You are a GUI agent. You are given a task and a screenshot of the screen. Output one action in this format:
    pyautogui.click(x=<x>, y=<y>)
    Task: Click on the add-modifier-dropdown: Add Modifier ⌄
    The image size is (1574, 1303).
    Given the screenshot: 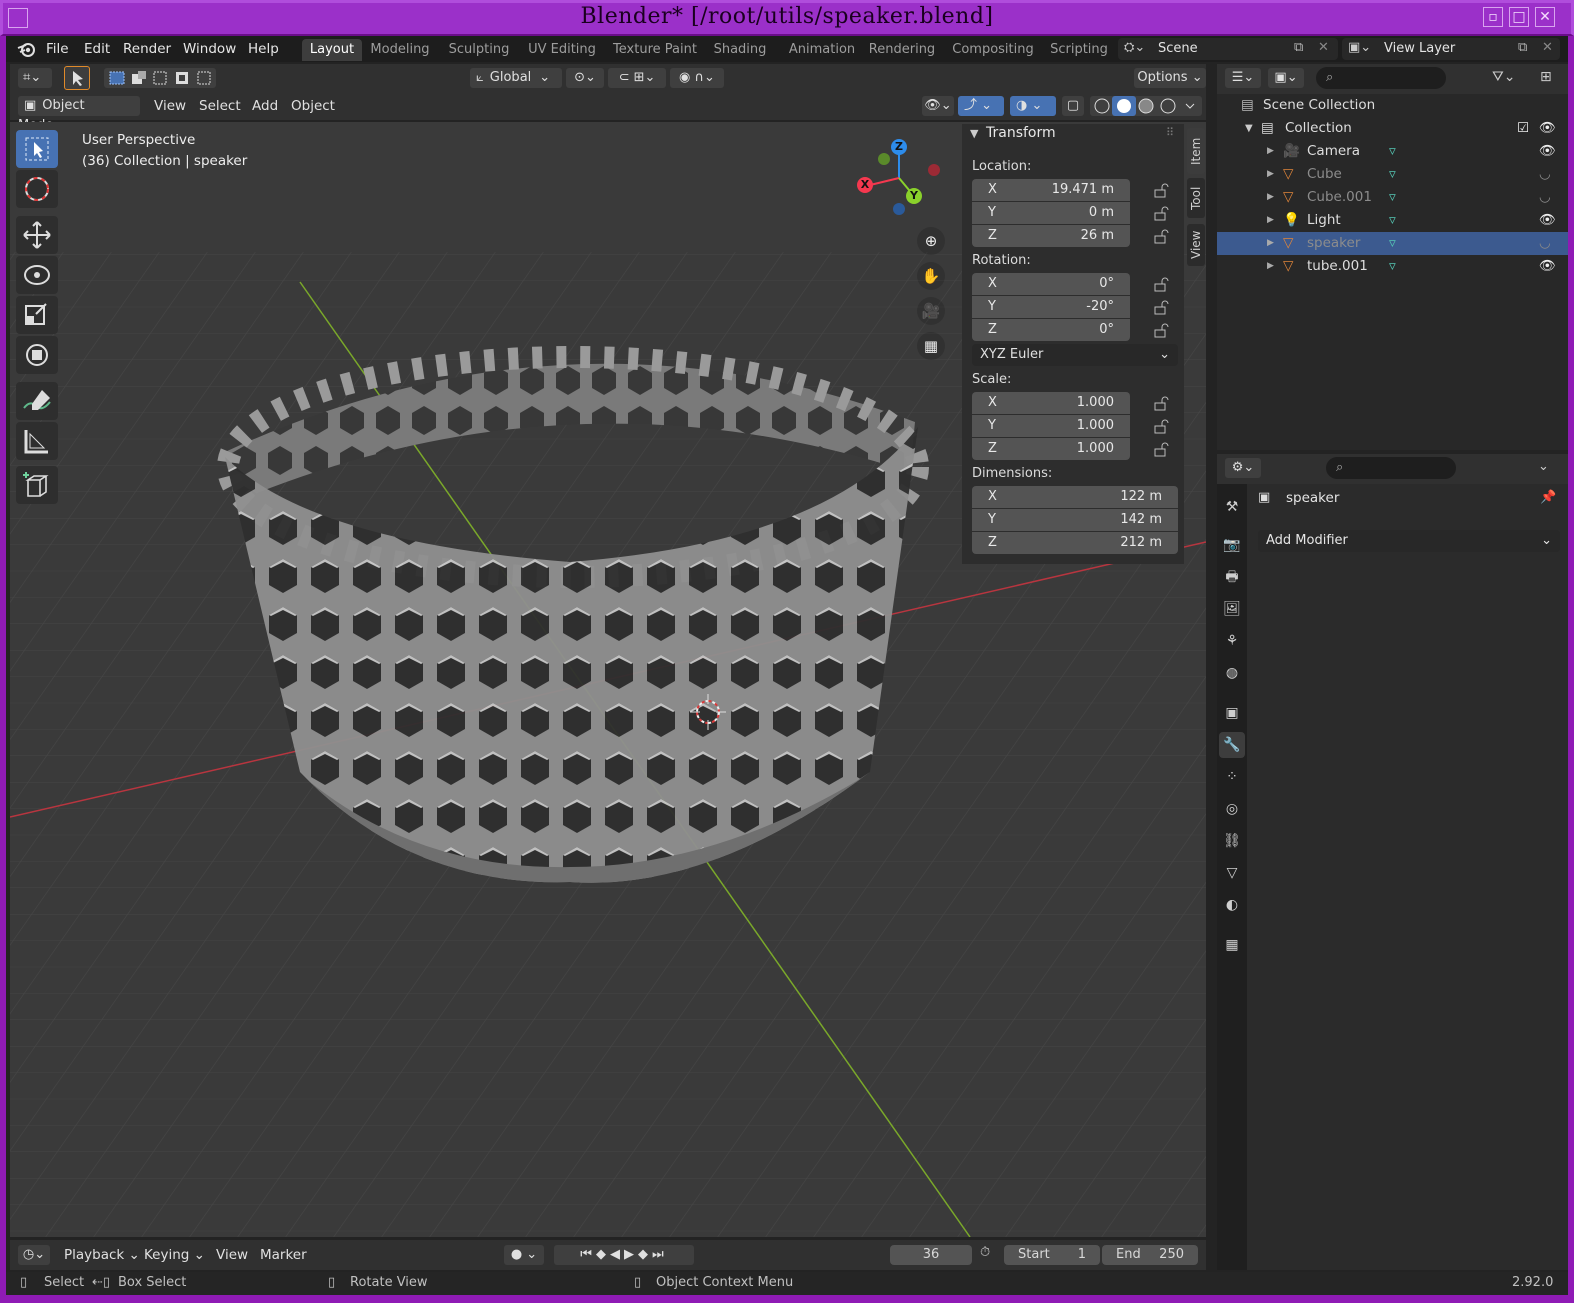 What is the action you would take?
    pyautogui.click(x=1409, y=541)
    